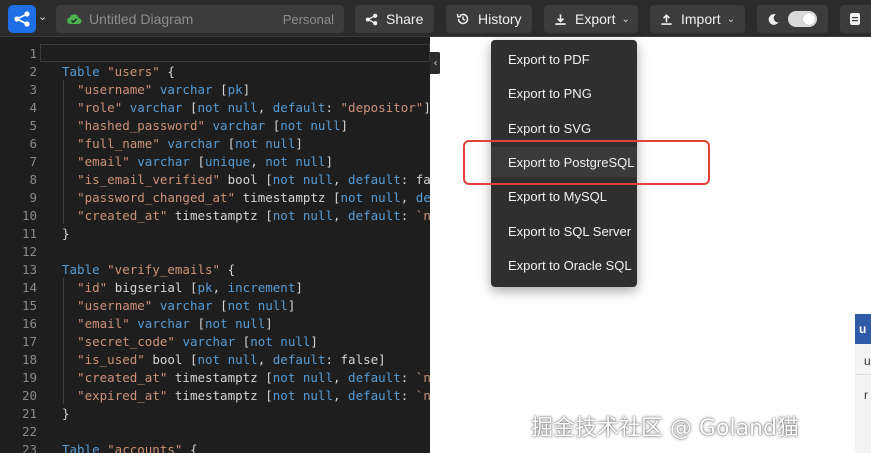 This screenshot has height=453, width=871. What do you see at coordinates (215, 324) in the screenshot?
I see `code-line: 16 "email" varchar [not null]` at bounding box center [215, 324].